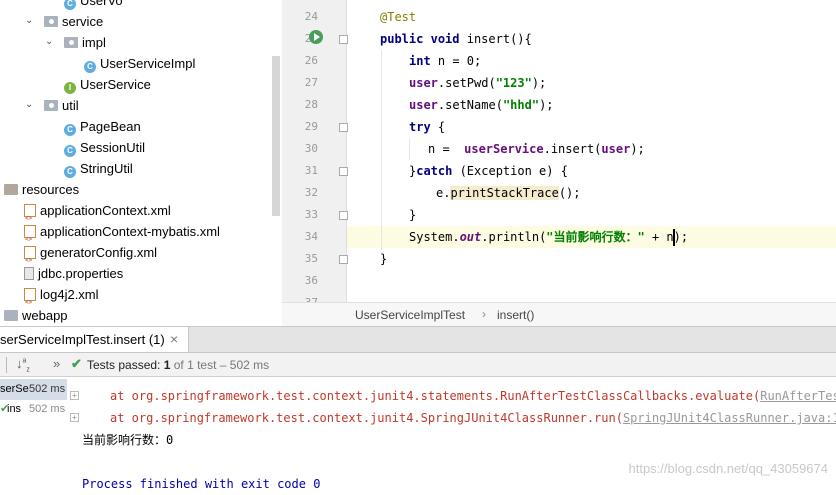  Describe the element at coordinates (546, 105) in the screenshot. I see `code-text: );` at that location.